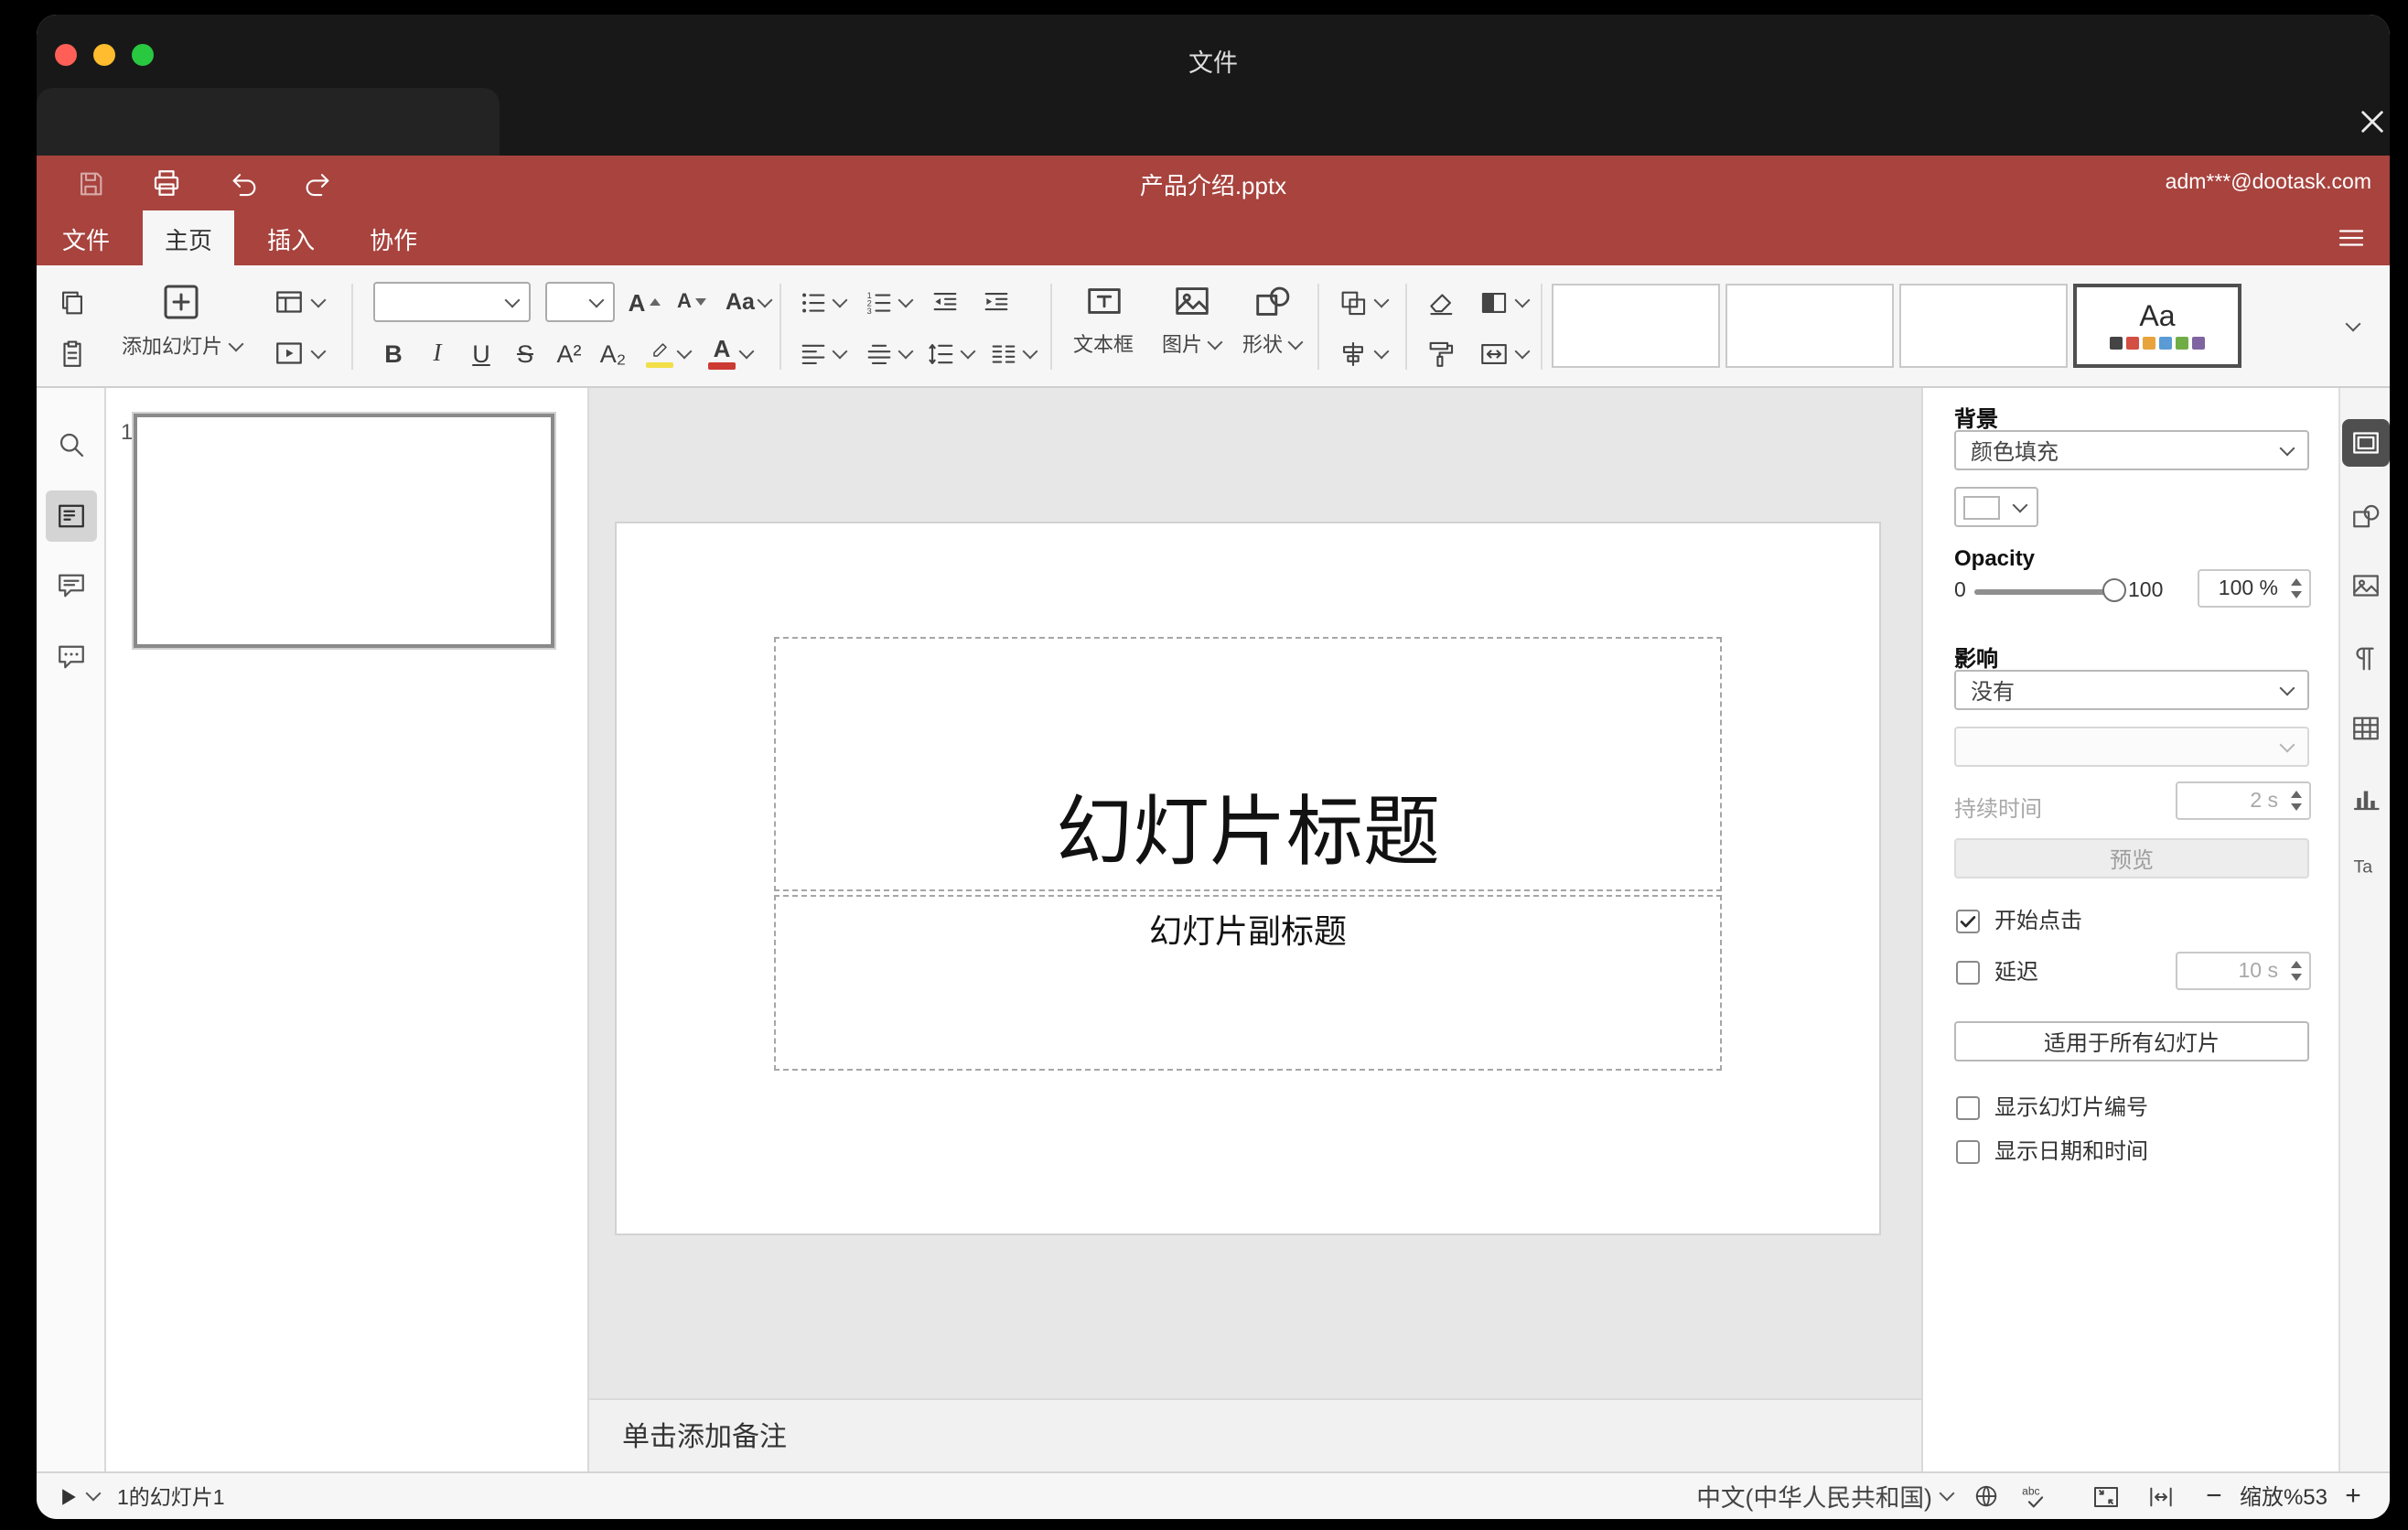 The height and width of the screenshot is (1530, 2408). Describe the element at coordinates (2045, 592) in the screenshot. I see `opacity-slider-track` at that location.